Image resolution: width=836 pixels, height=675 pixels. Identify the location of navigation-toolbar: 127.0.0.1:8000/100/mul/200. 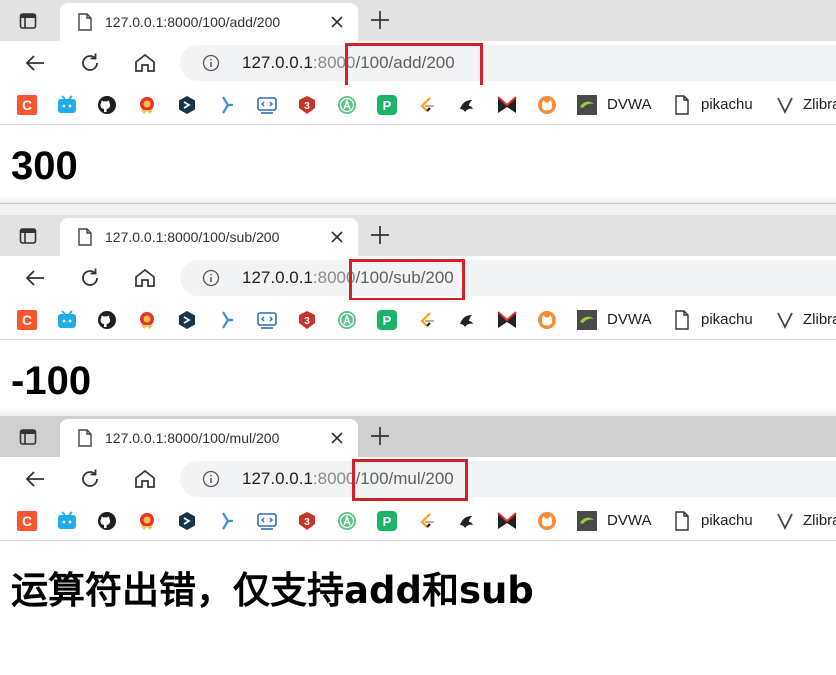
(418, 479).